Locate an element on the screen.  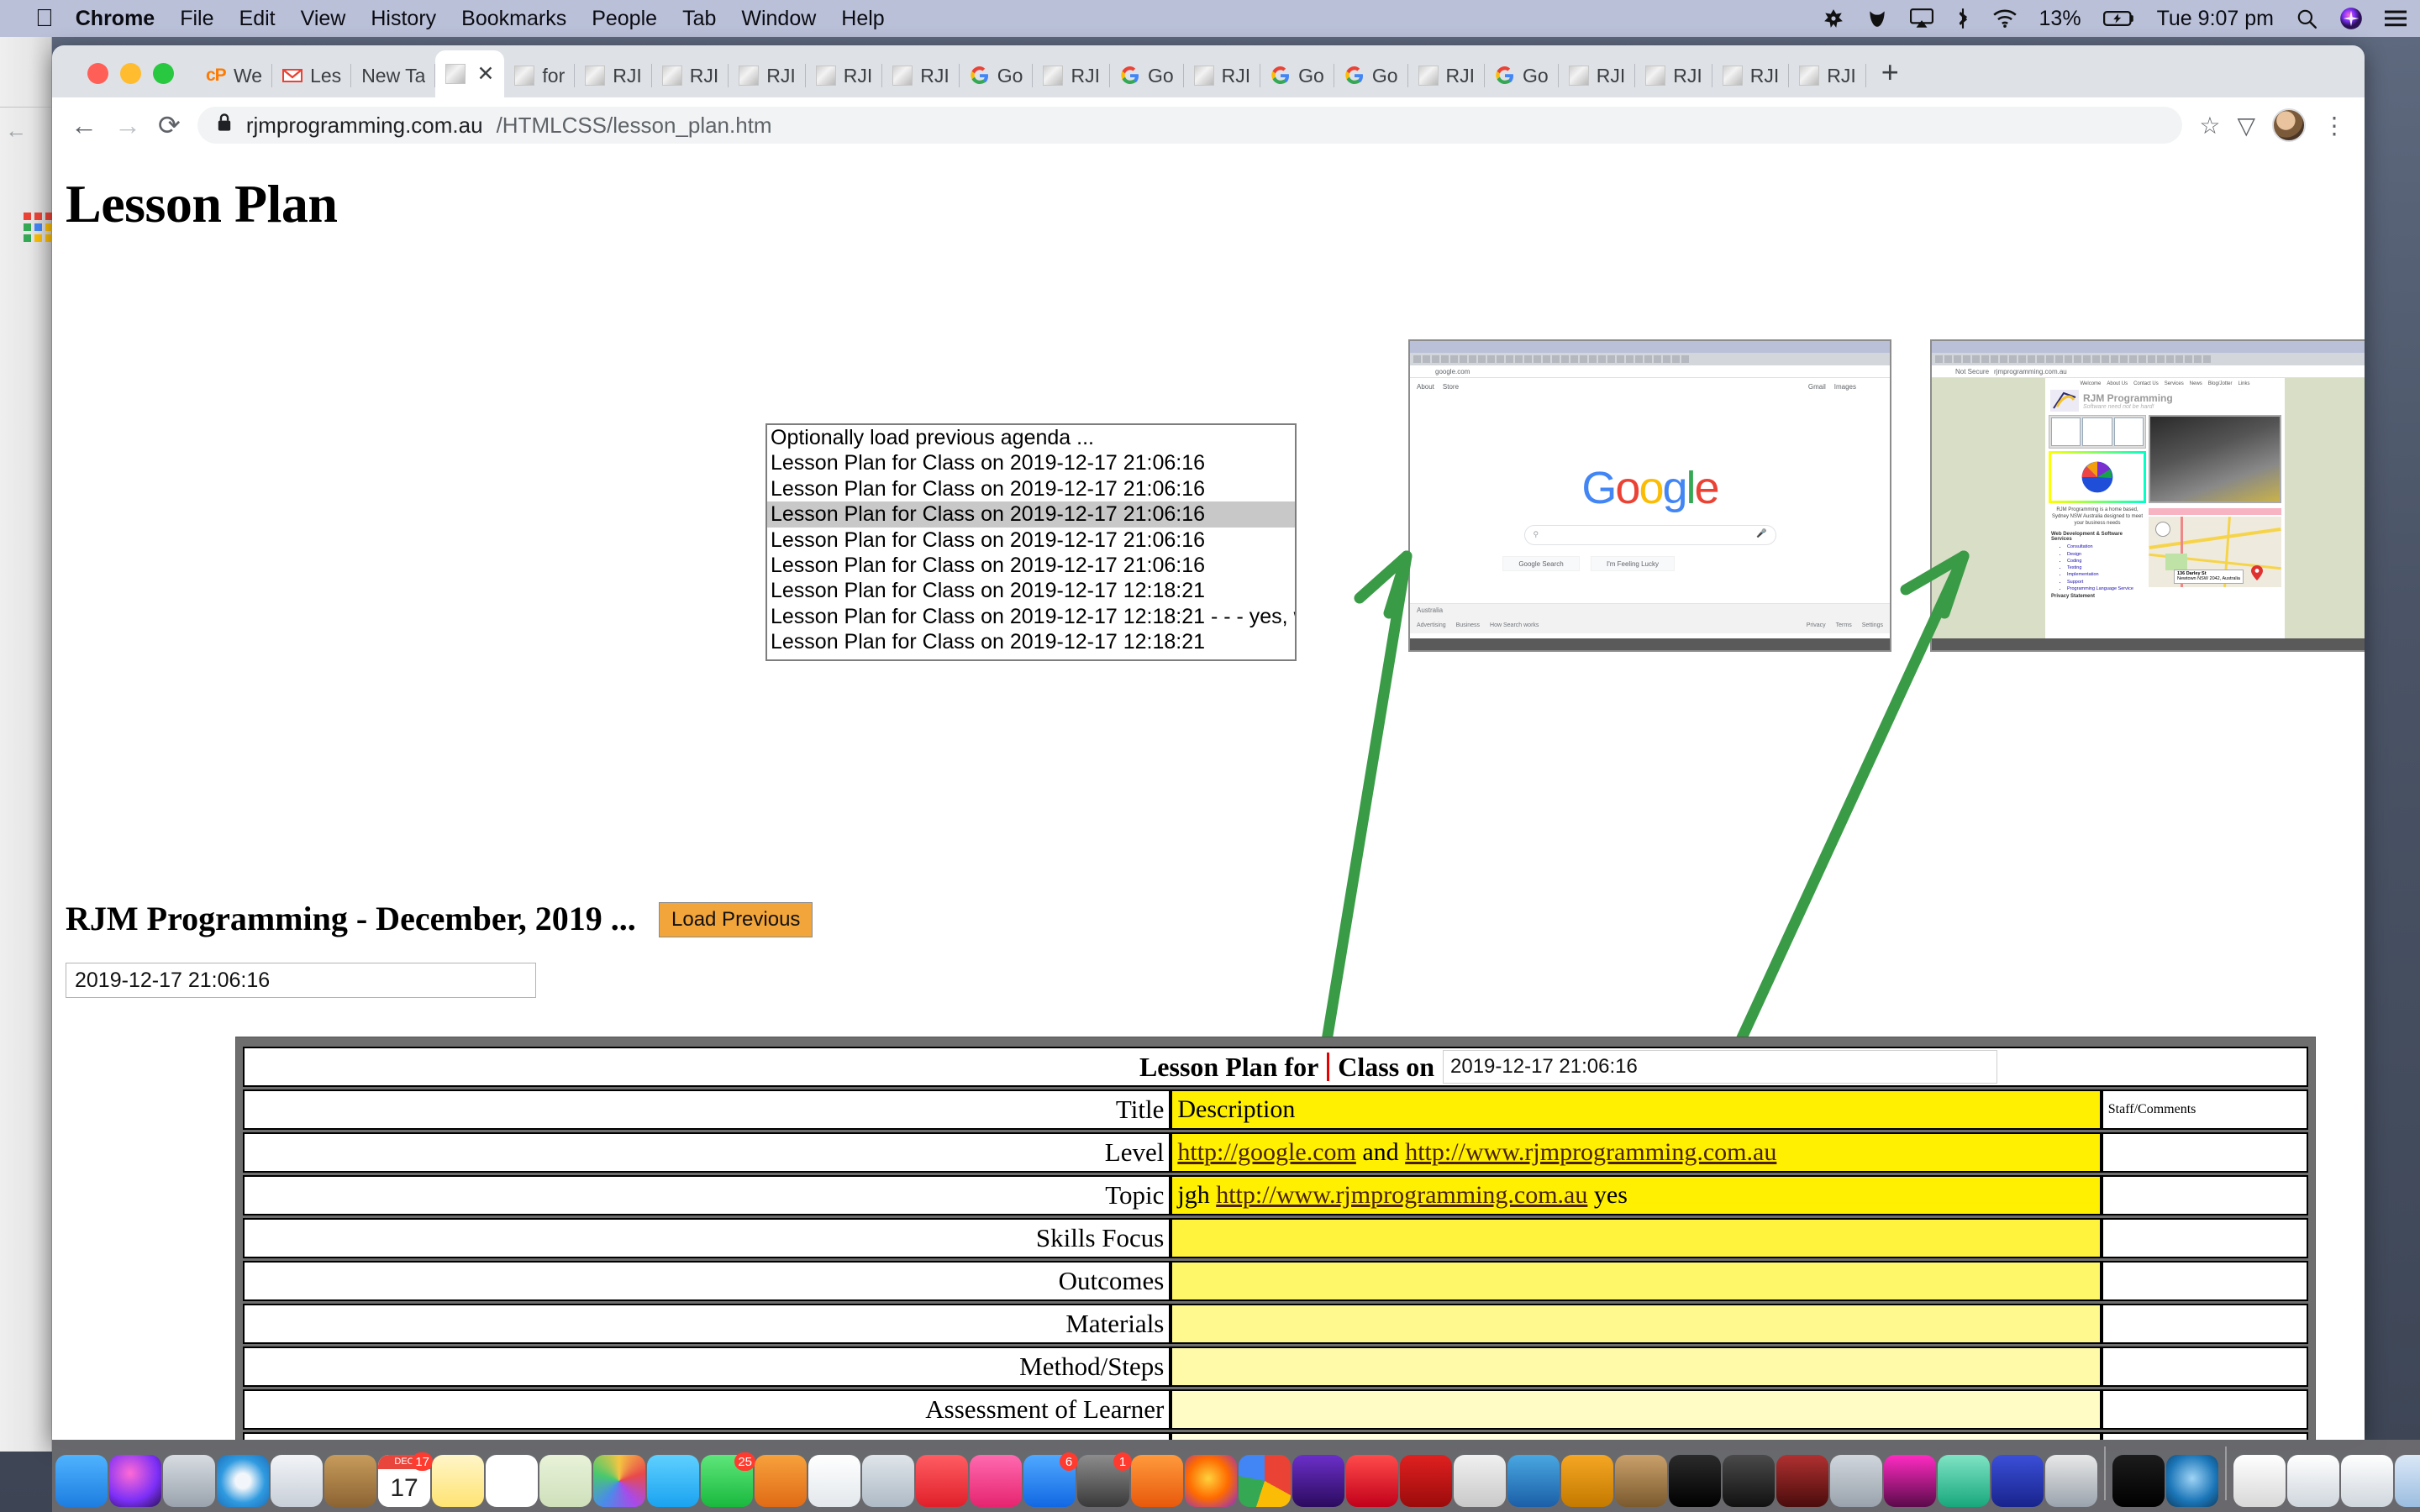
browser-tab: New Ta is located at coordinates (393, 75).